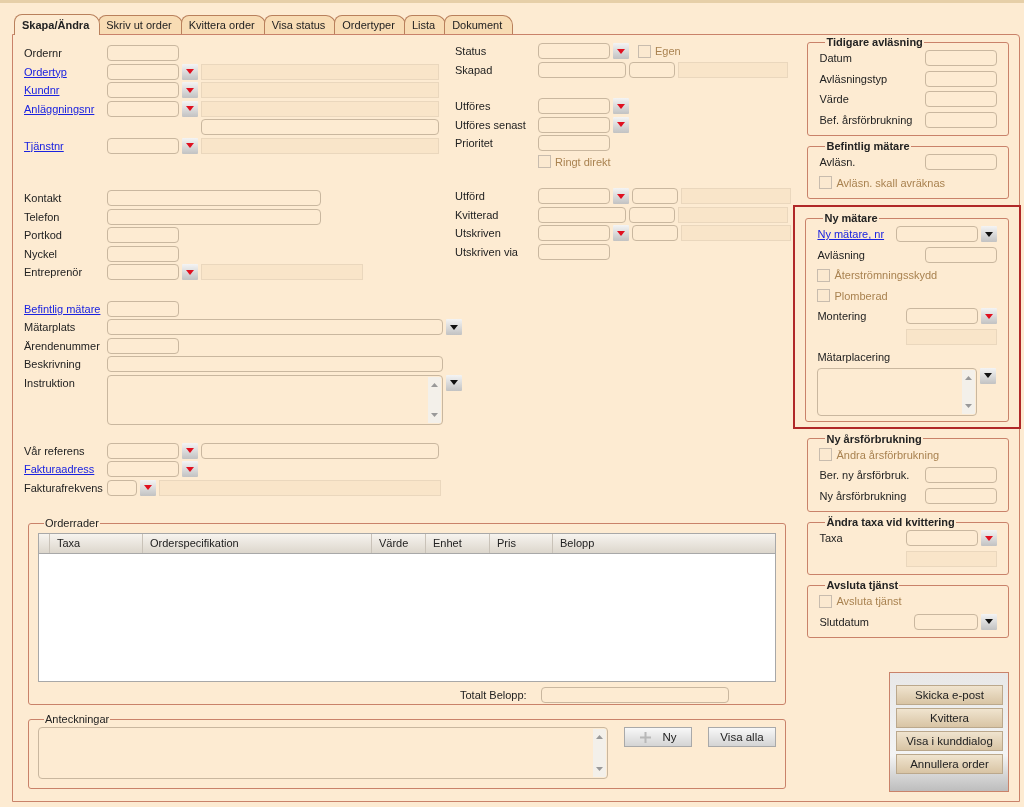  What do you see at coordinates (886, 275) in the screenshot?
I see `checkbox-label: Återströmningsskydd` at bounding box center [886, 275].